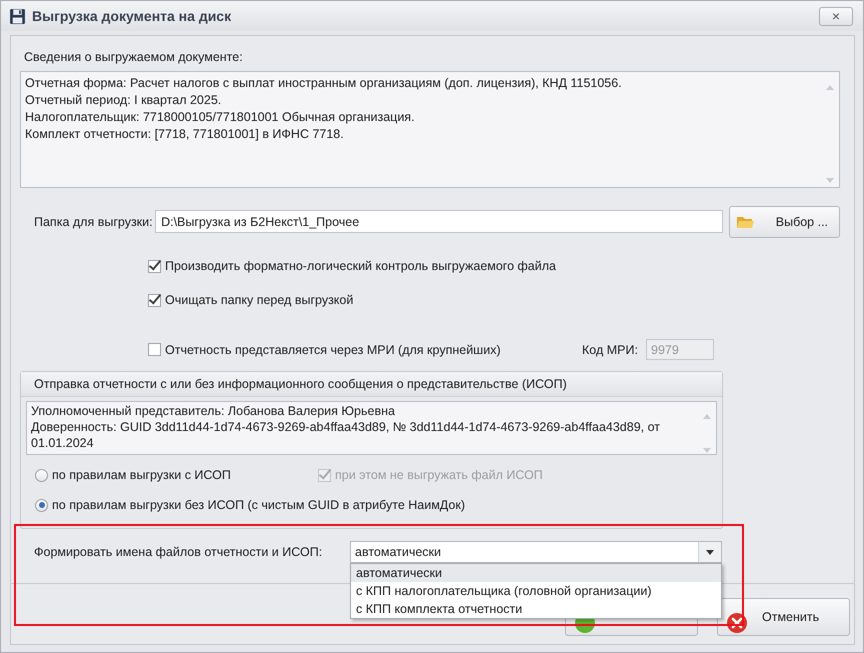  Describe the element at coordinates (439, 475) in the screenshot. I see `checkbox-label: при этом не выгружать файл ИСОП` at that location.